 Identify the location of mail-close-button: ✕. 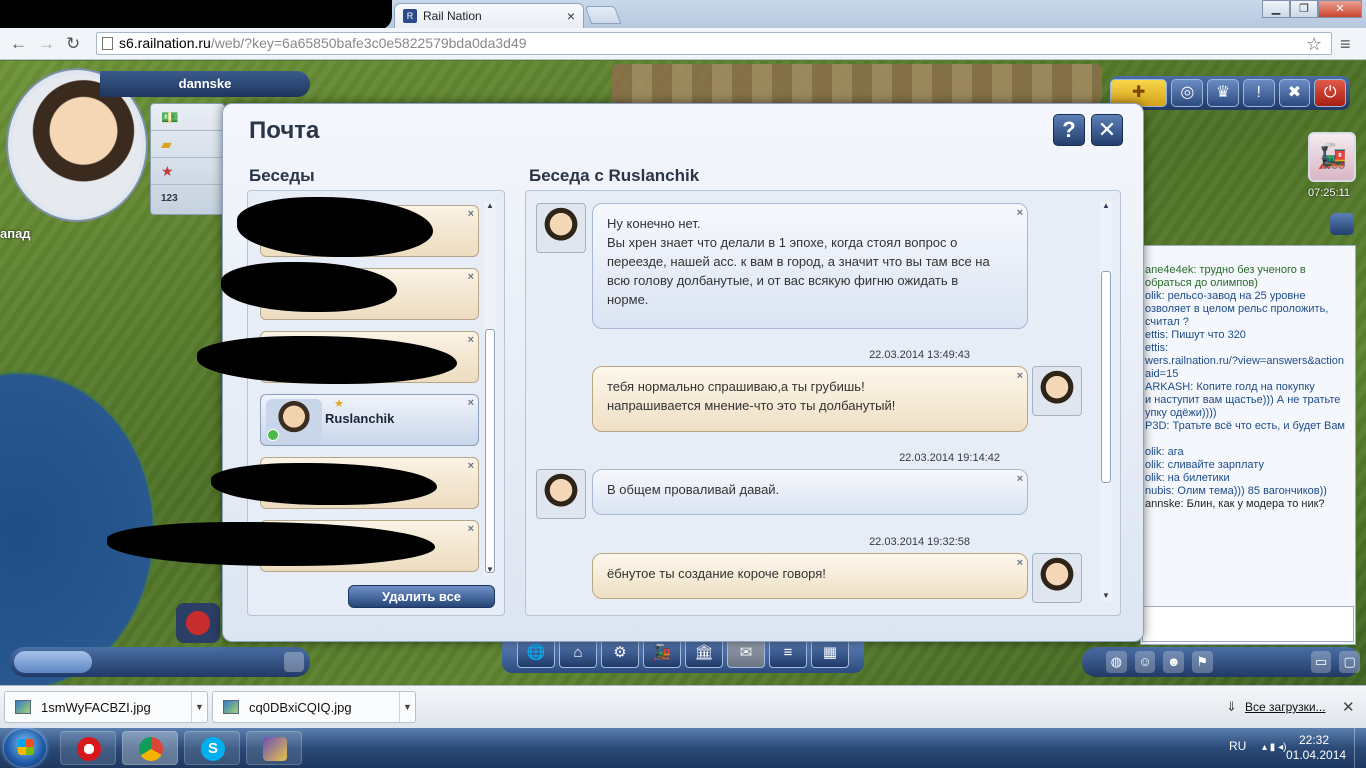
(1107, 130).